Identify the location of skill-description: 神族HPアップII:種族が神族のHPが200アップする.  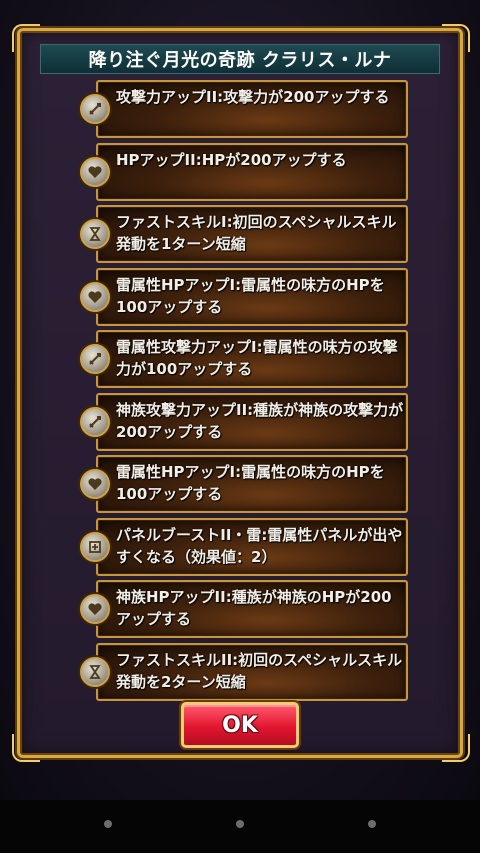
(254, 608).